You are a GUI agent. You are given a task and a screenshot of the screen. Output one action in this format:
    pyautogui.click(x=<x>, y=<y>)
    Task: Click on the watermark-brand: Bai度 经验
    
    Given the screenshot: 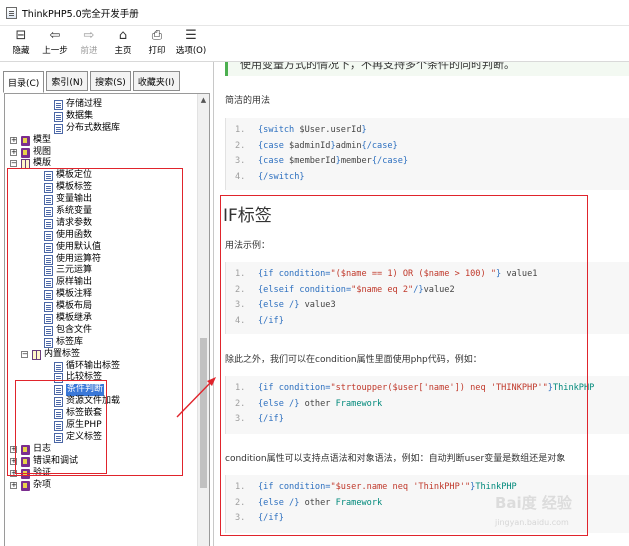 What is the action you would take?
    pyautogui.click(x=533, y=503)
    